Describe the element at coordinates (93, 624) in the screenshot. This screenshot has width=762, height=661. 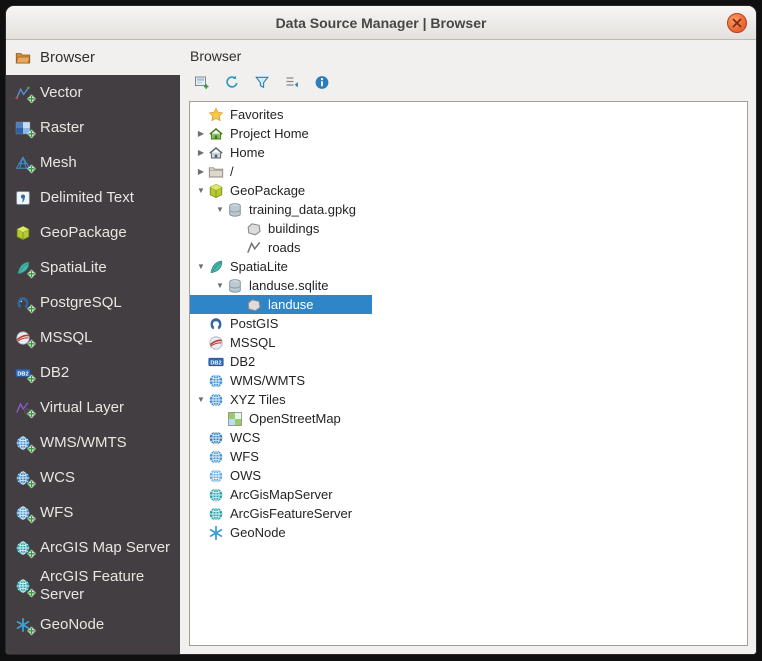
I see `sidebar-item-geonode: GeoNode` at that location.